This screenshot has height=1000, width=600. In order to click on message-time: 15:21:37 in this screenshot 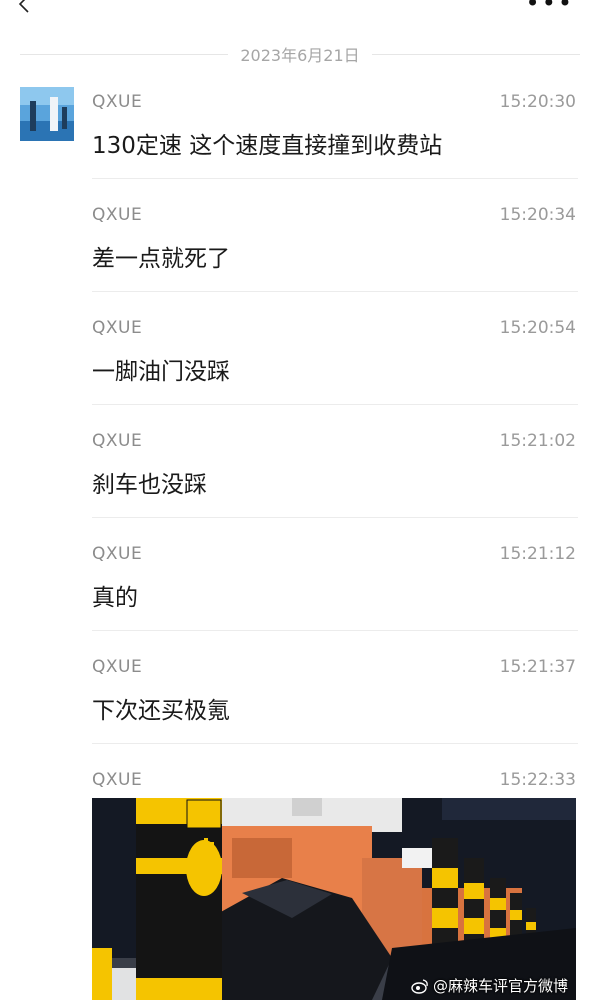, I will do `click(537, 667)`.